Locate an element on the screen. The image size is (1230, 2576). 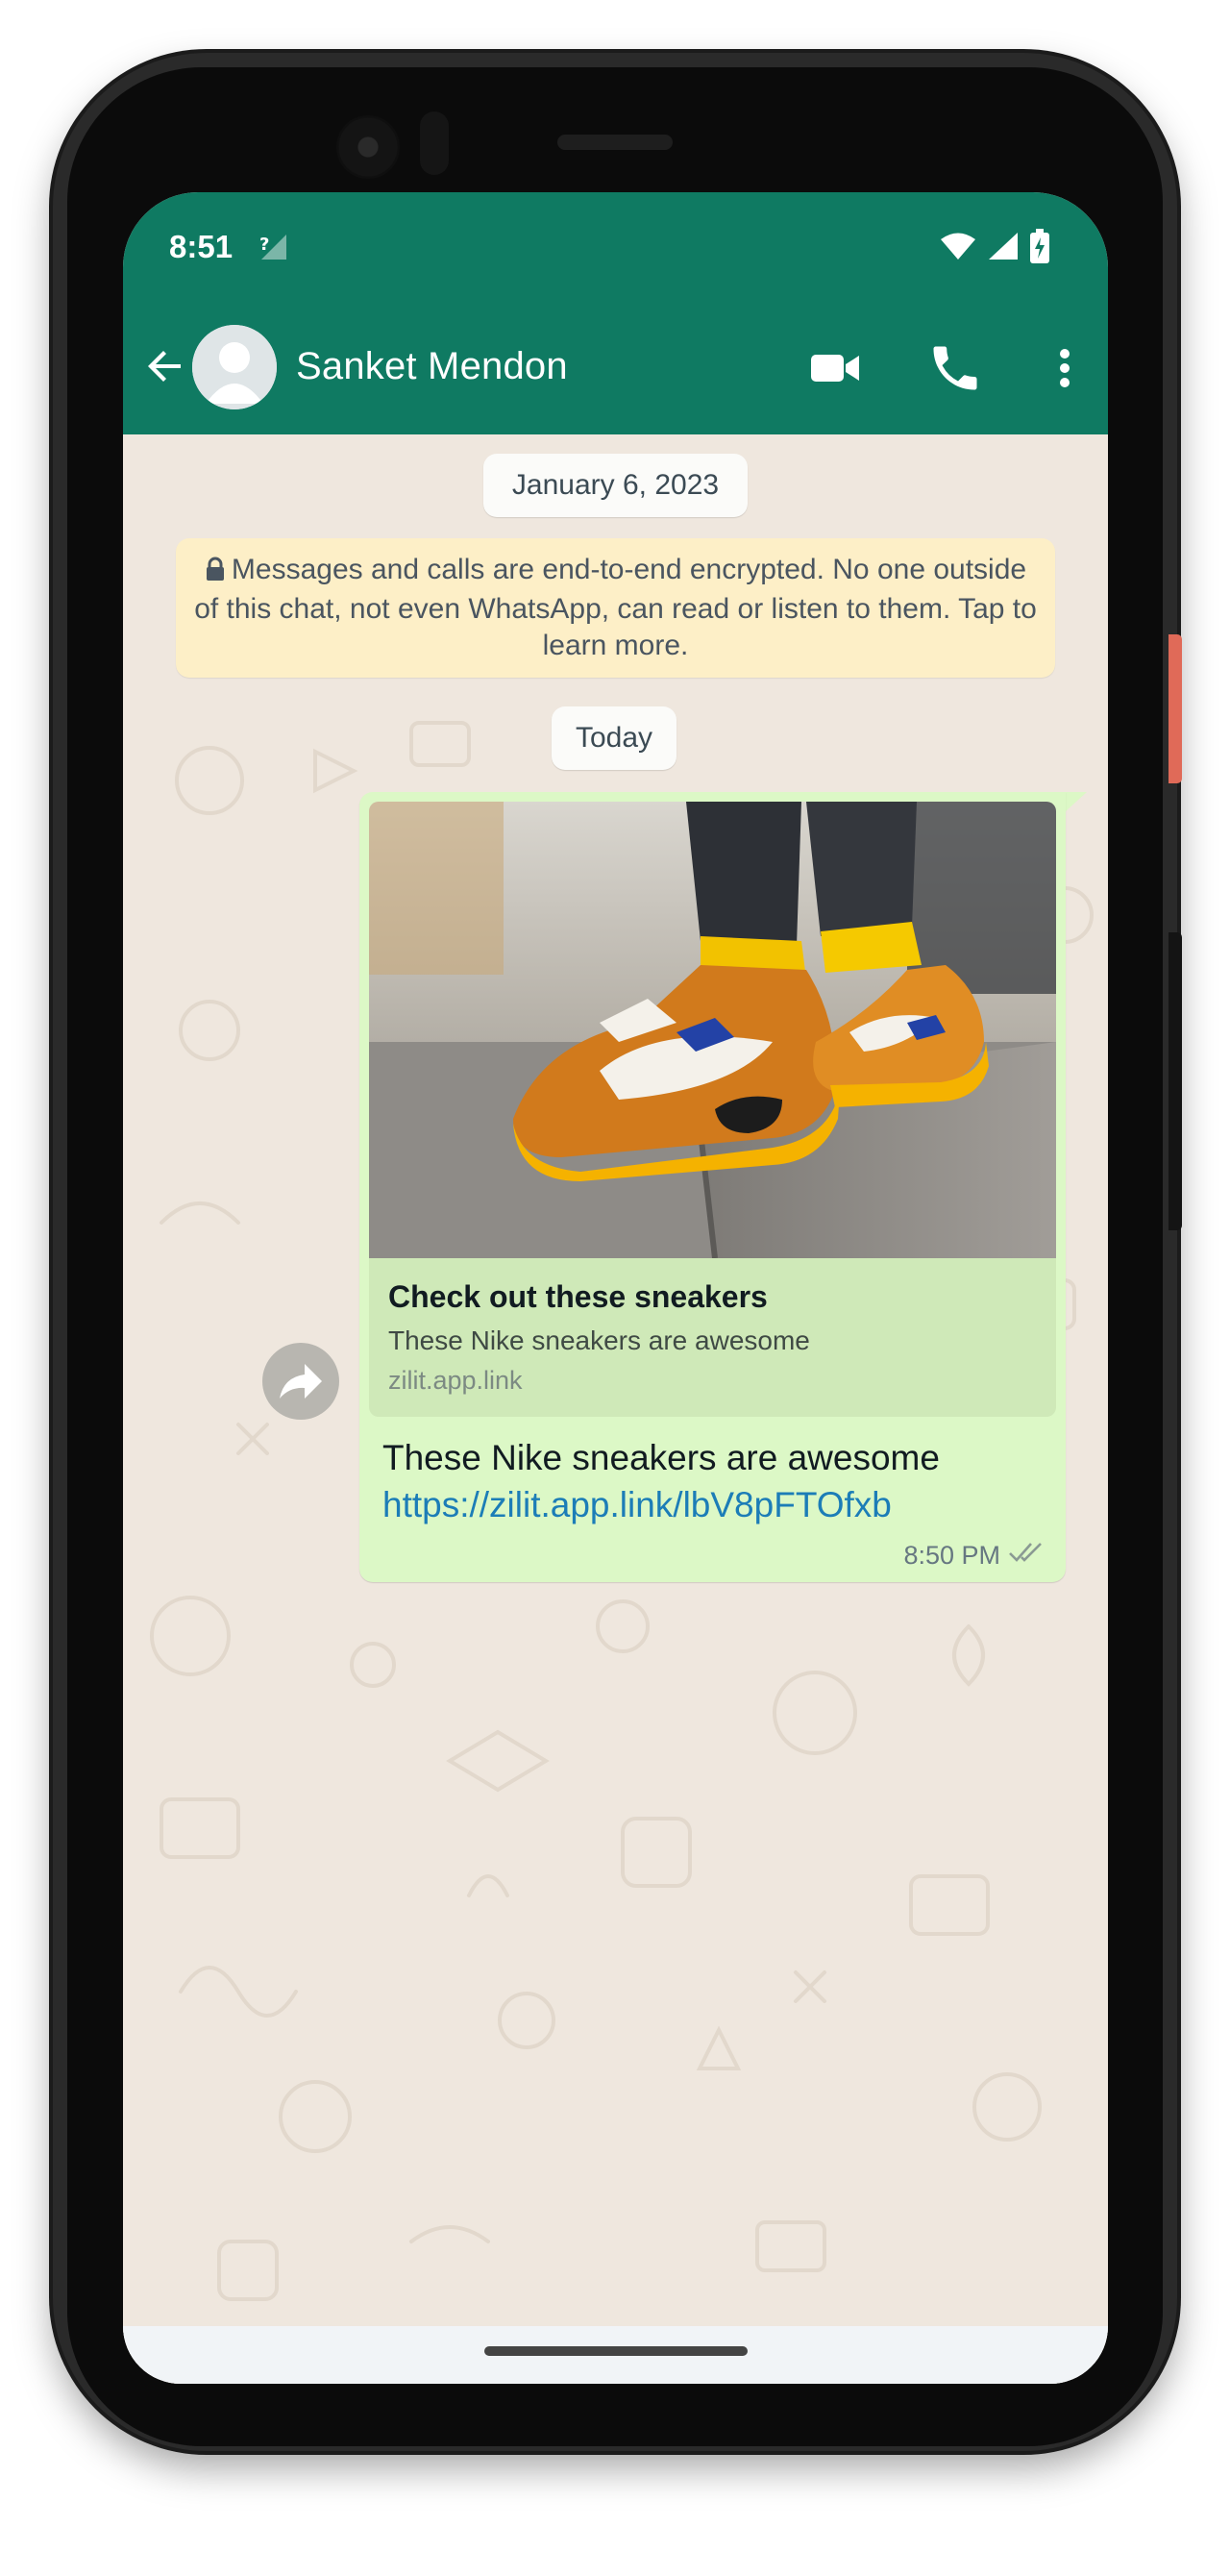
double-check-icon is located at coordinates (1027, 1556).